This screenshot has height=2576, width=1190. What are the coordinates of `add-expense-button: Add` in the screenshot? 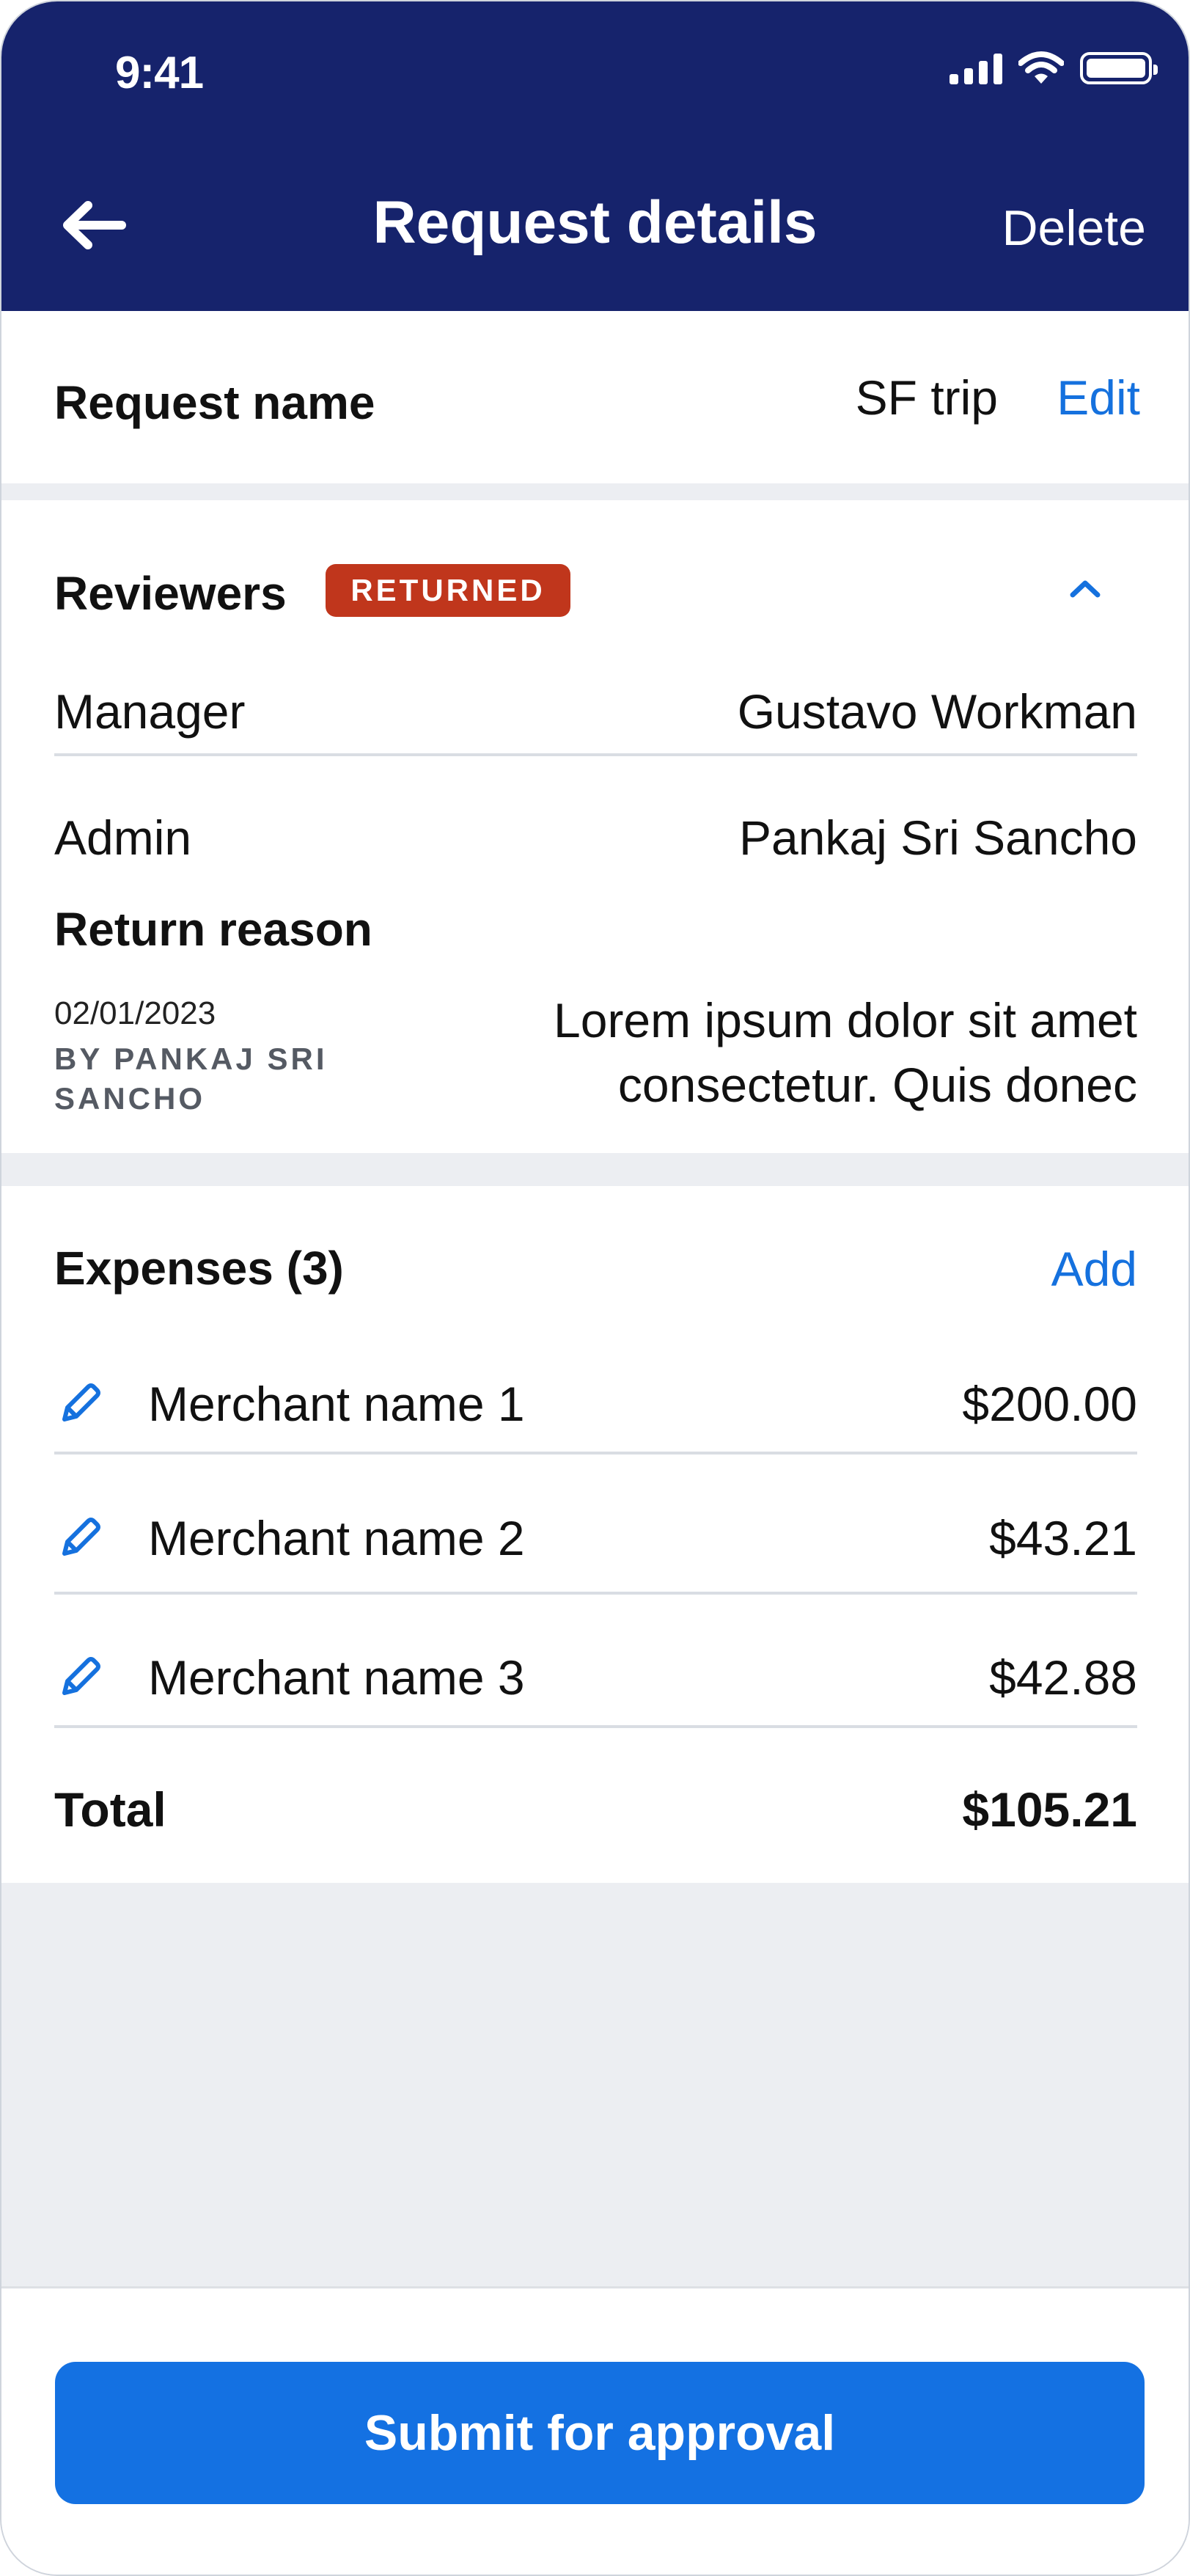 It's located at (1094, 1269).